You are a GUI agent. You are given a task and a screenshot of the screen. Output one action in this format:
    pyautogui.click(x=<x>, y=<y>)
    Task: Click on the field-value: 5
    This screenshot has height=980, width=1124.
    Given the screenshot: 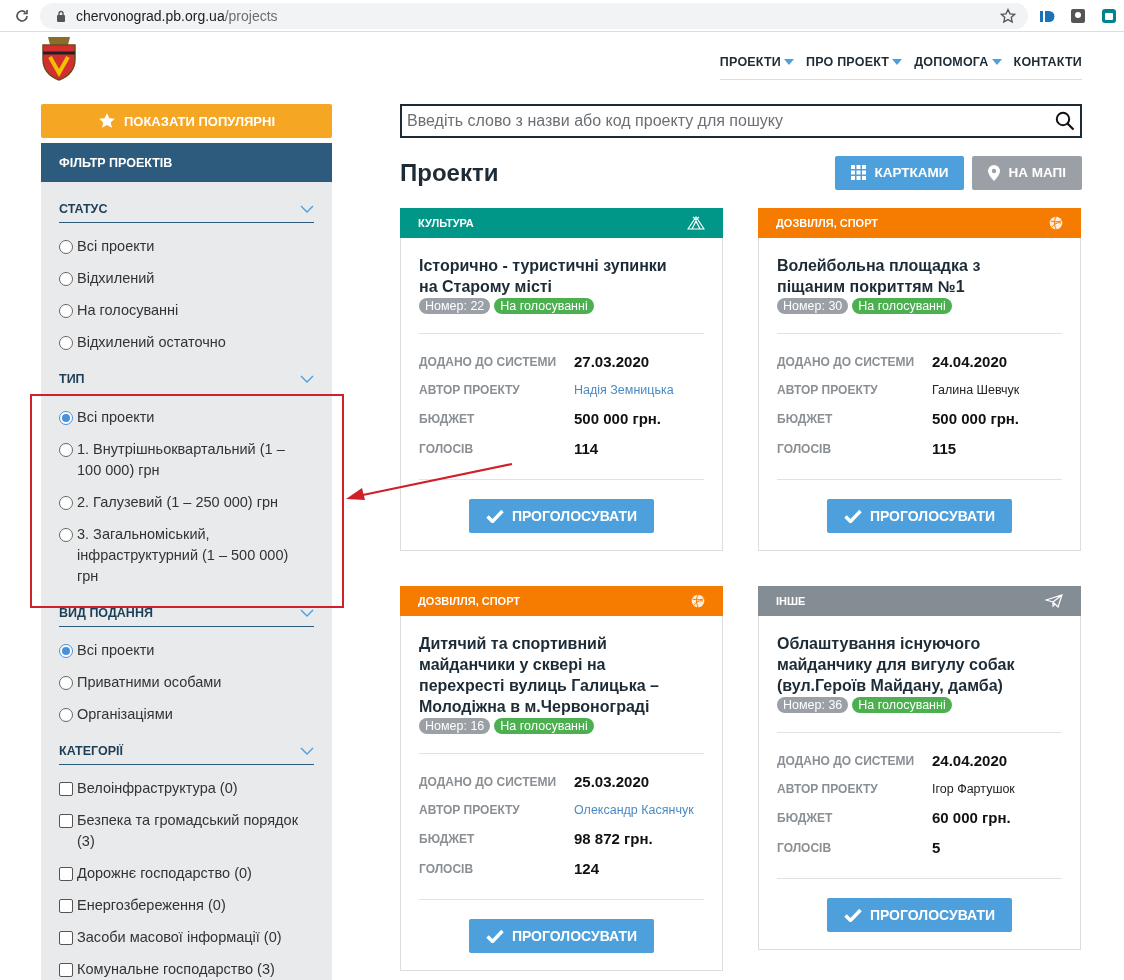 What is the action you would take?
    pyautogui.click(x=937, y=847)
    